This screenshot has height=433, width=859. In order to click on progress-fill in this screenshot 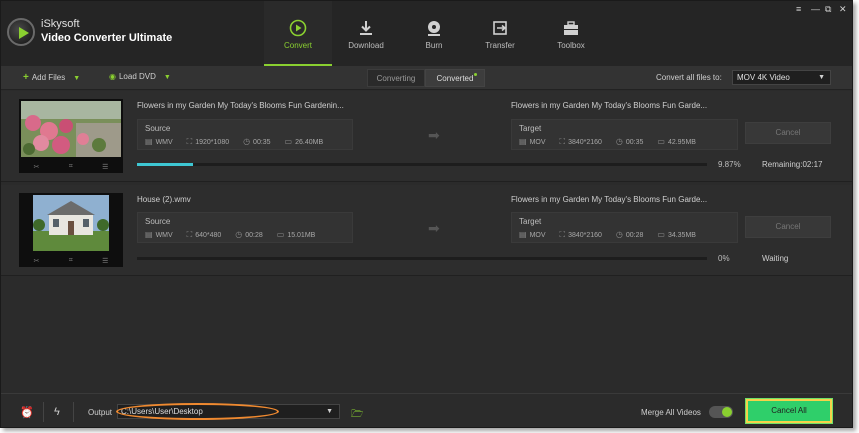, I will do `click(165, 164)`.